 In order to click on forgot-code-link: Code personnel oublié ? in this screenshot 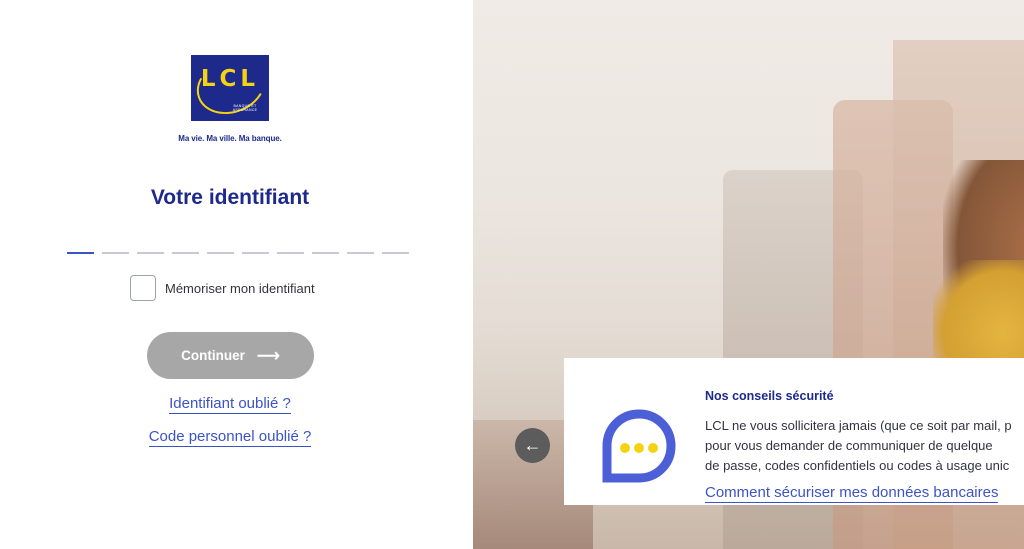, I will do `click(230, 437)`.